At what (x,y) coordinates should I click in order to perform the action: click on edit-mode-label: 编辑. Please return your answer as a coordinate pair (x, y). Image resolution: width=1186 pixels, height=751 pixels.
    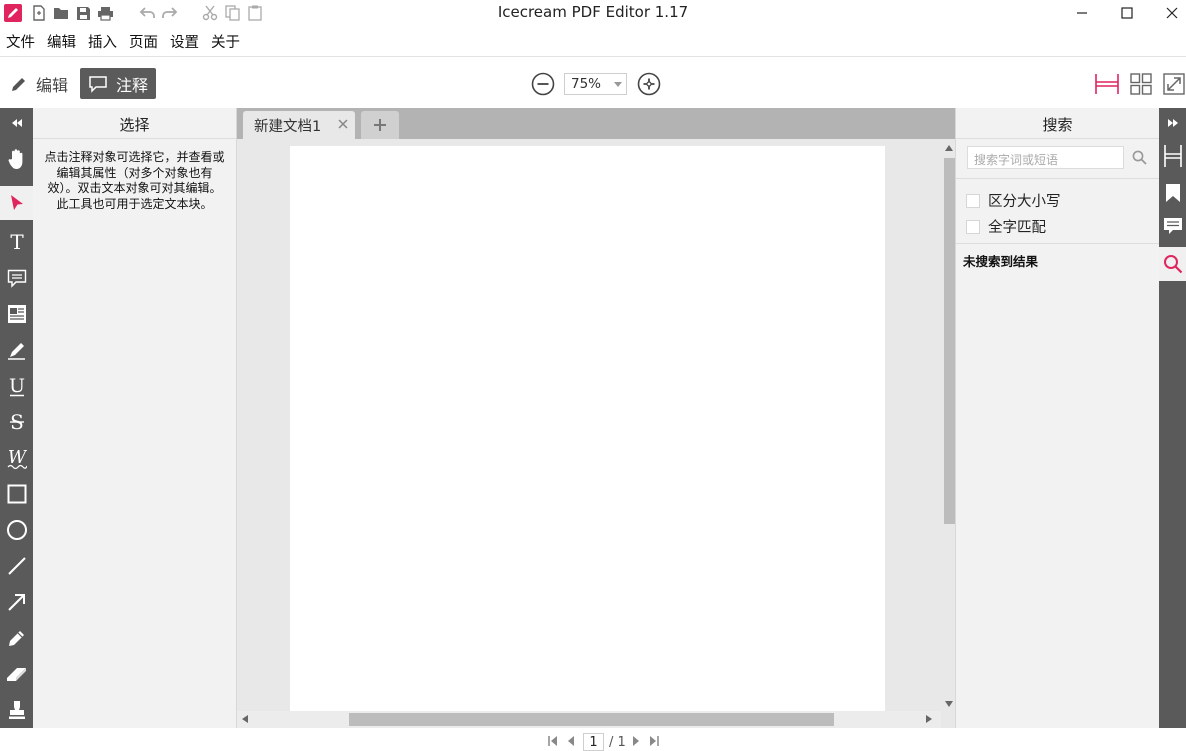
    Looking at the image, I should click on (52, 85).